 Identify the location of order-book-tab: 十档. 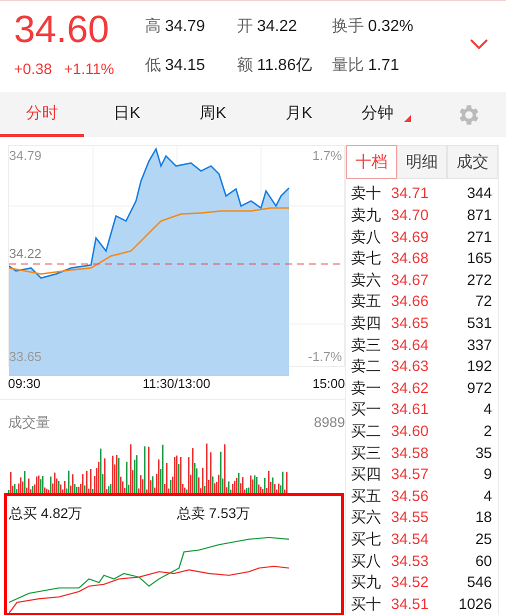
(371, 162).